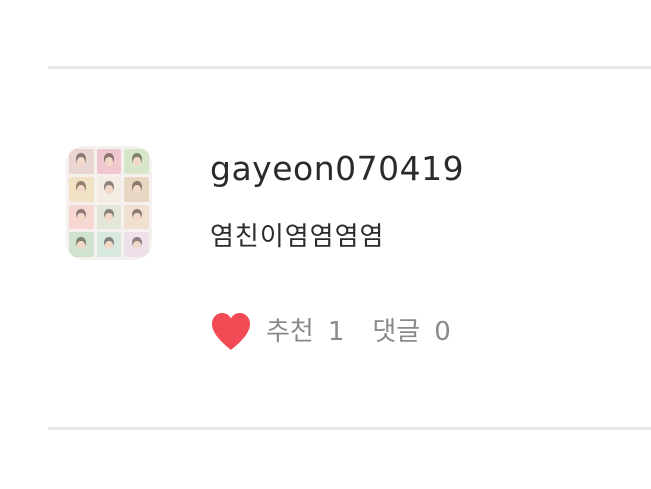 This screenshot has height=489, width=651. I want to click on avatar, so click(109, 203).